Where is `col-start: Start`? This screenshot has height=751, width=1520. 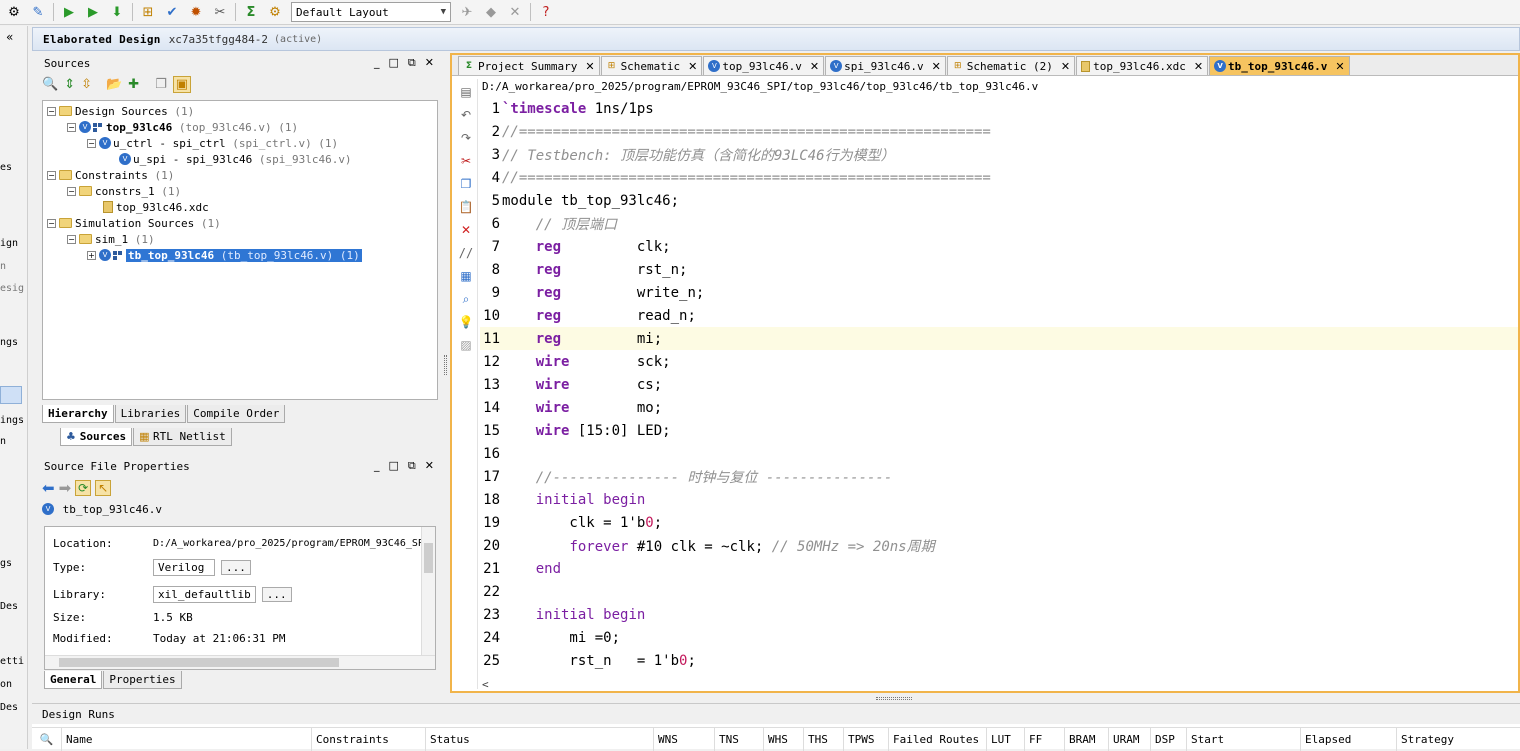
col-start: Start is located at coordinates (1244, 739).